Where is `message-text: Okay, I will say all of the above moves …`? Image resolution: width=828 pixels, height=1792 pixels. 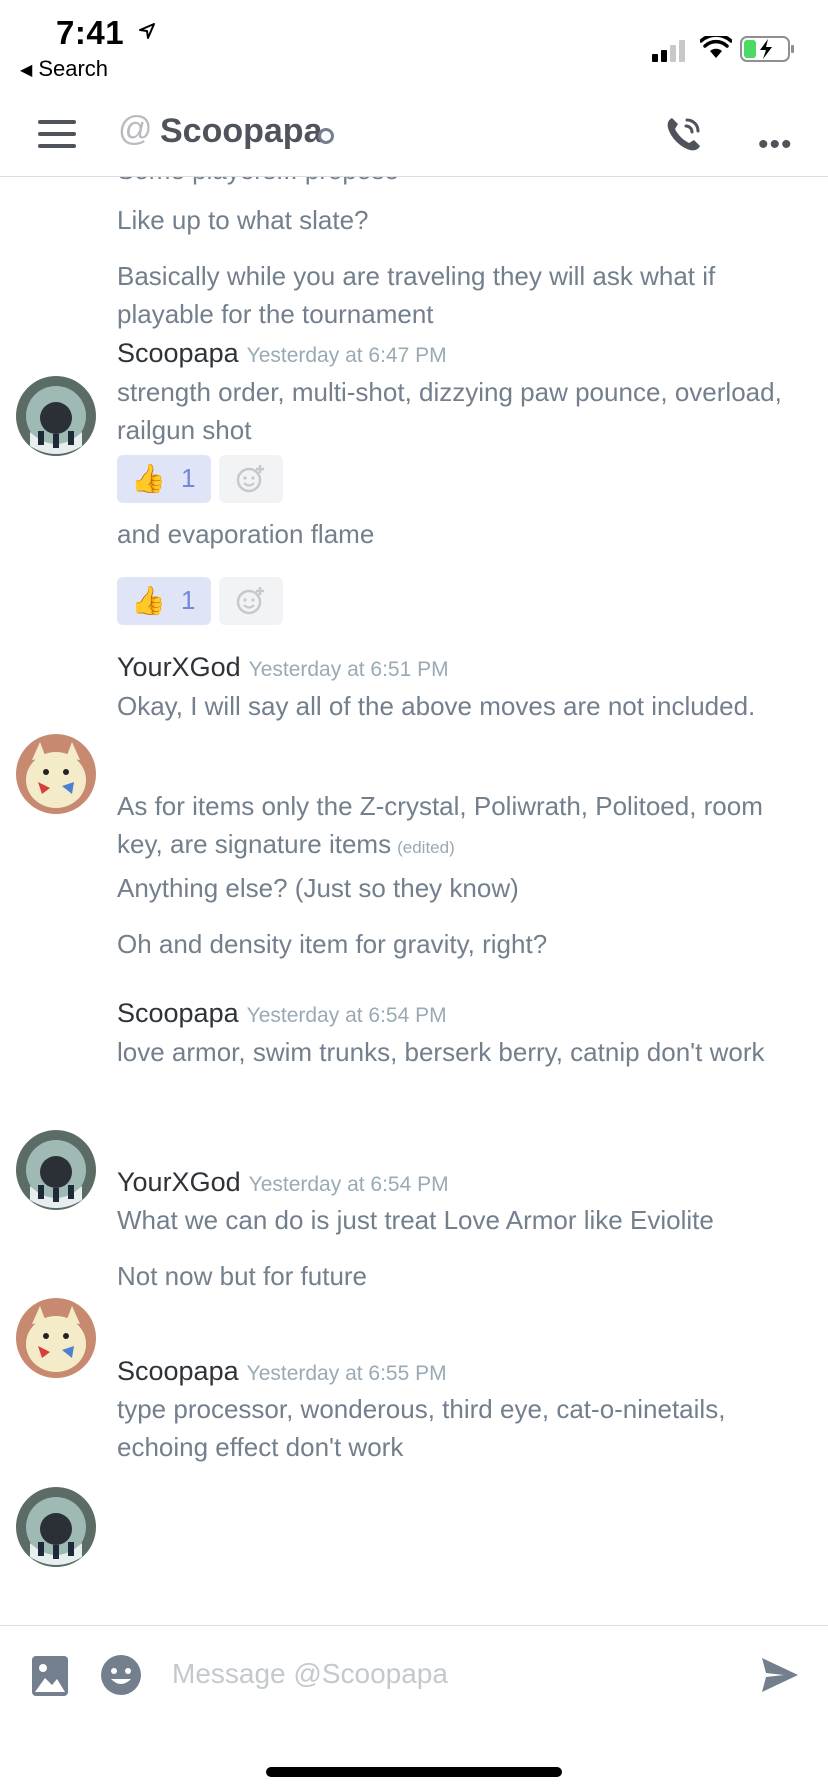 message-text: Okay, I will say all of the above moves … is located at coordinates (436, 706).